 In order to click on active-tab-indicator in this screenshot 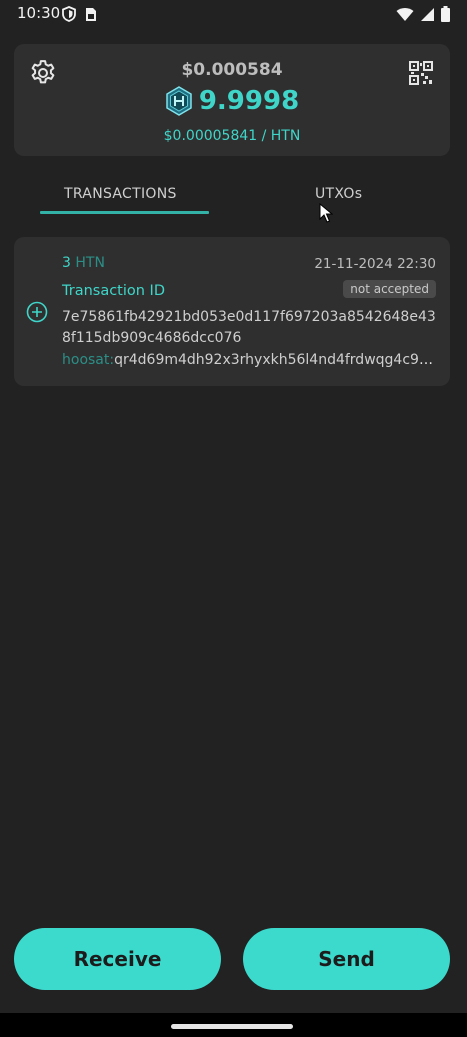, I will do `click(124, 212)`.